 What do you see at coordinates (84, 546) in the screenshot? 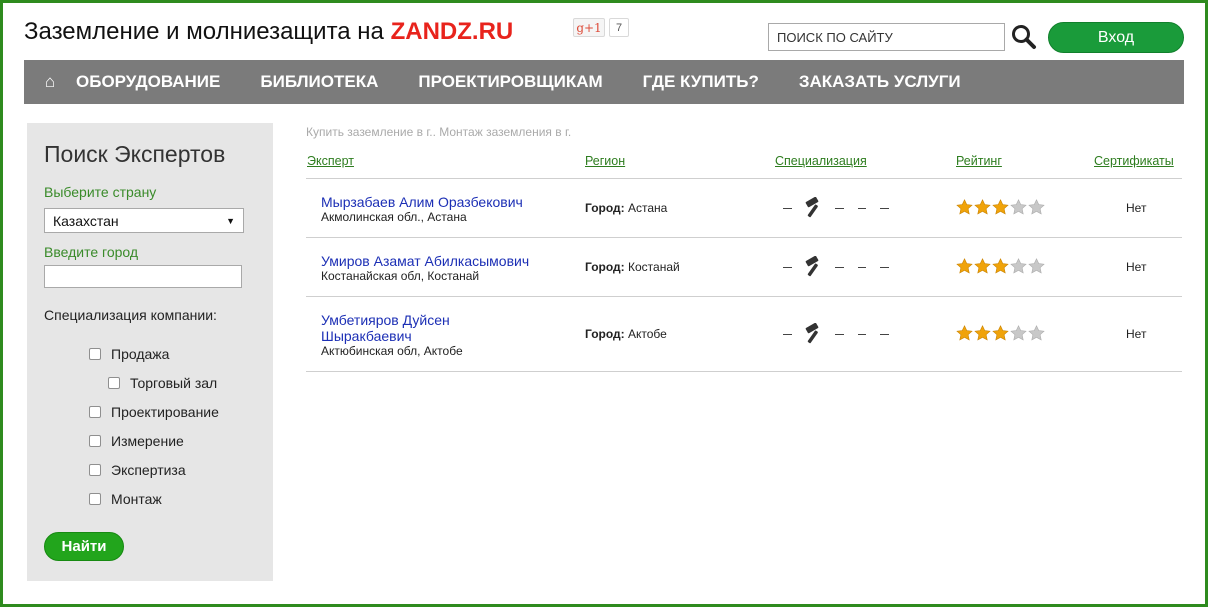
I see `find-button: Найти` at bounding box center [84, 546].